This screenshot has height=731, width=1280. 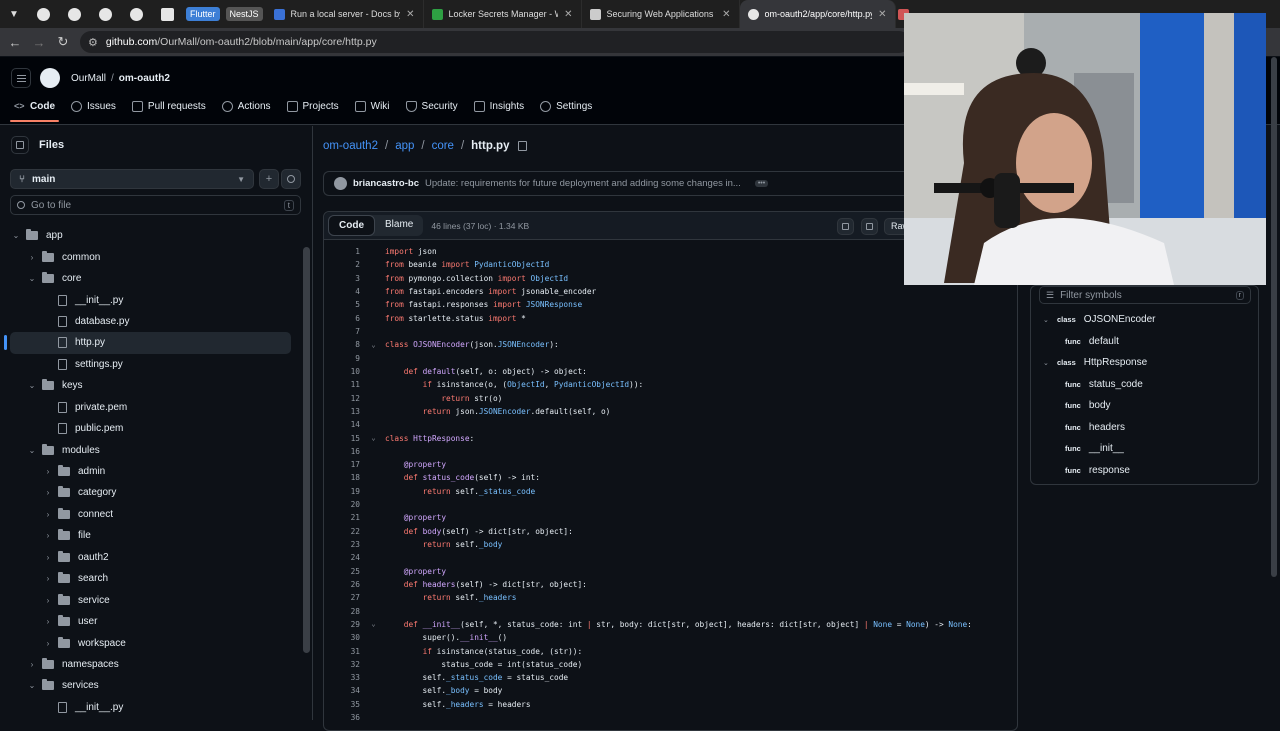 What do you see at coordinates (306, 450) in the screenshot?
I see `sidebar-scrollbar` at bounding box center [306, 450].